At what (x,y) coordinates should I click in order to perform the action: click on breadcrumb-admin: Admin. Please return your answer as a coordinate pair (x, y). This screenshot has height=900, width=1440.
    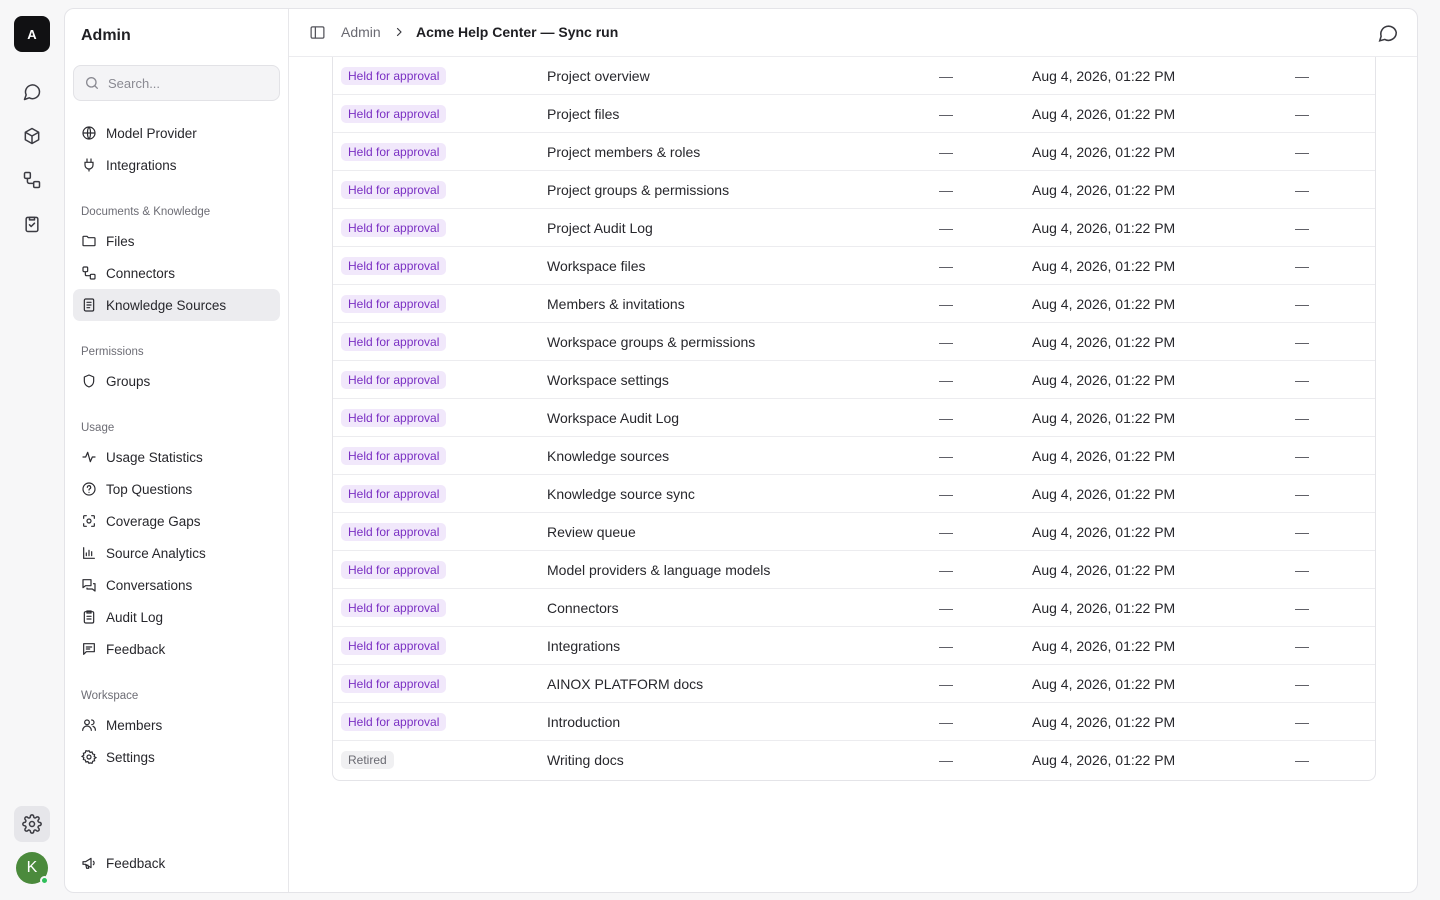
    Looking at the image, I should click on (361, 32).